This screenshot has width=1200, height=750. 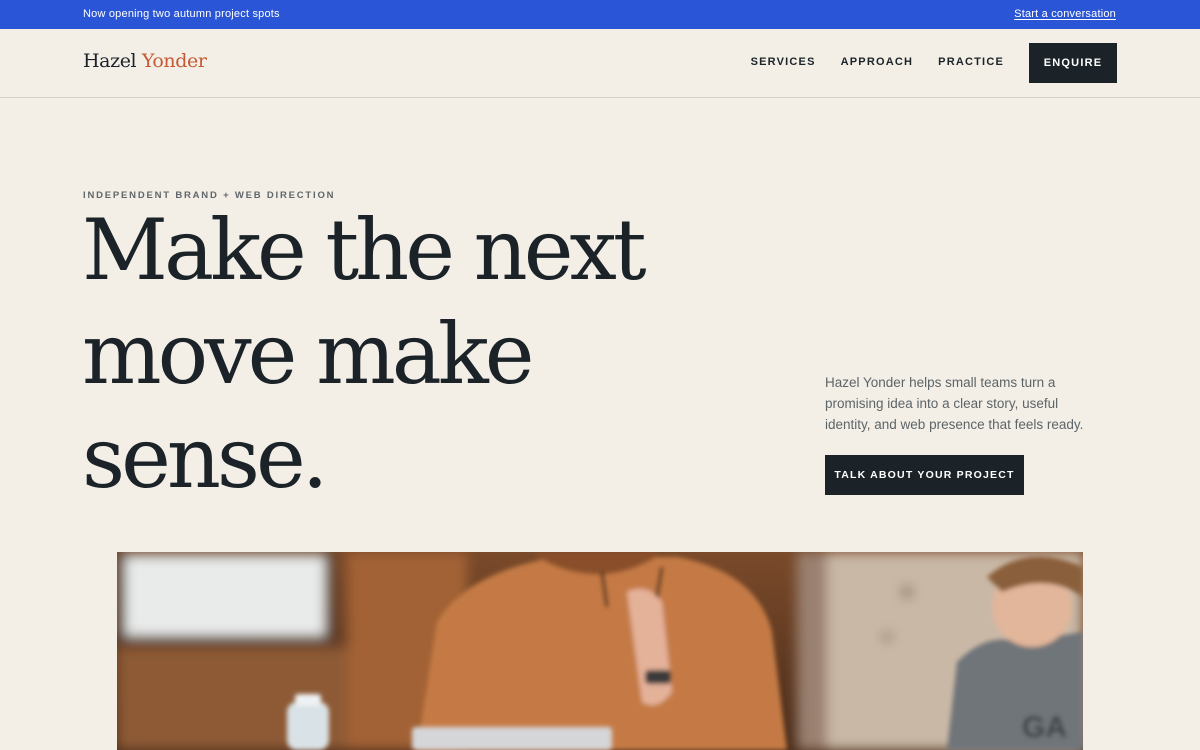 What do you see at coordinates (971, 62) in the screenshot?
I see `nav-item-practice: PRACTICE` at bounding box center [971, 62].